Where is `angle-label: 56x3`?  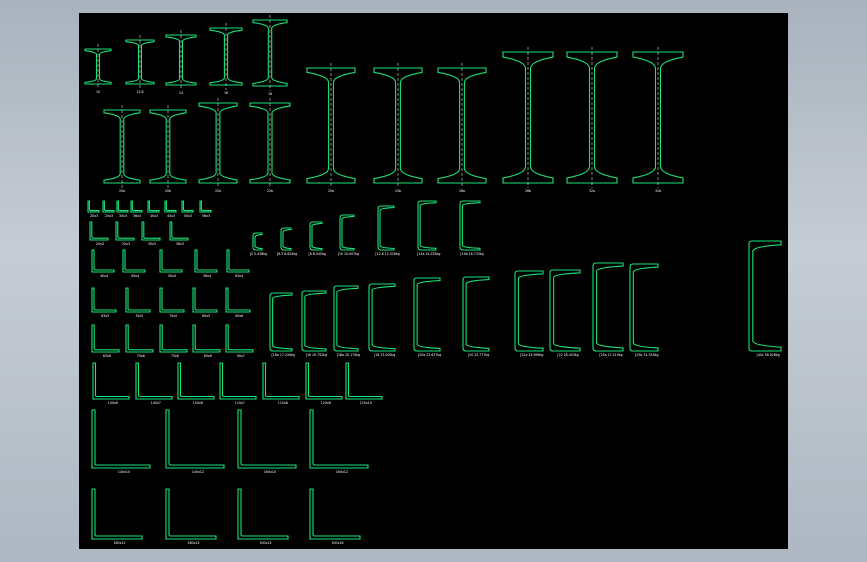
angle-label: 56x3 is located at coordinates (206, 216).